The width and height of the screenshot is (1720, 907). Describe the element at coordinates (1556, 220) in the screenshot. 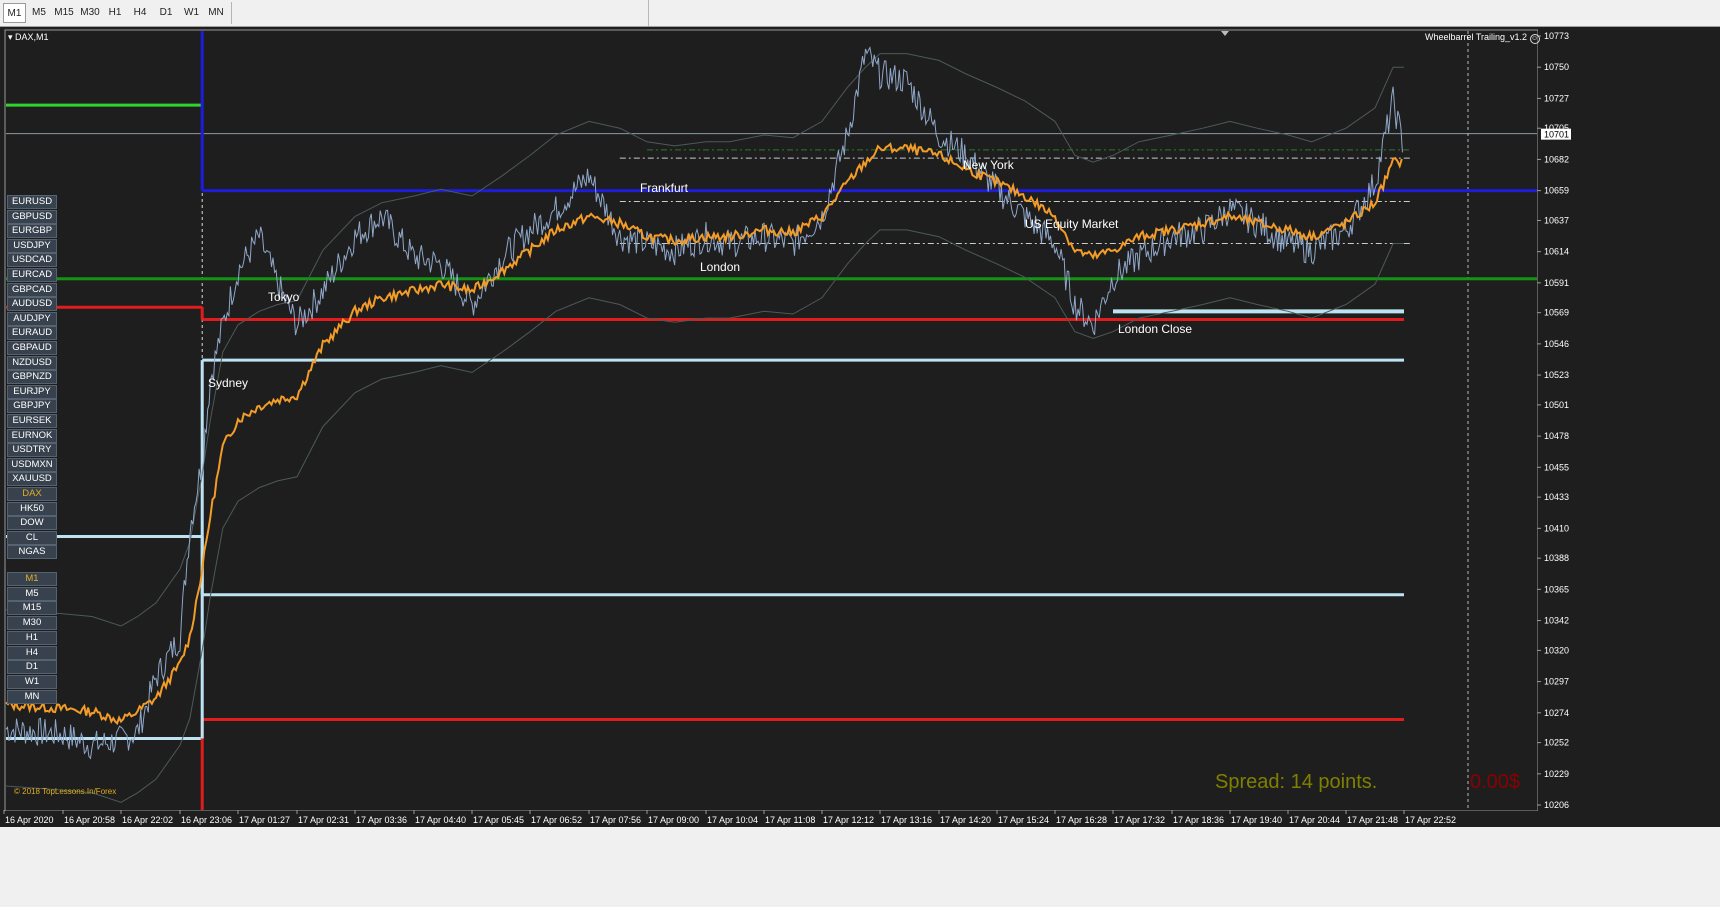

I see `price-tick-label: 10637` at that location.